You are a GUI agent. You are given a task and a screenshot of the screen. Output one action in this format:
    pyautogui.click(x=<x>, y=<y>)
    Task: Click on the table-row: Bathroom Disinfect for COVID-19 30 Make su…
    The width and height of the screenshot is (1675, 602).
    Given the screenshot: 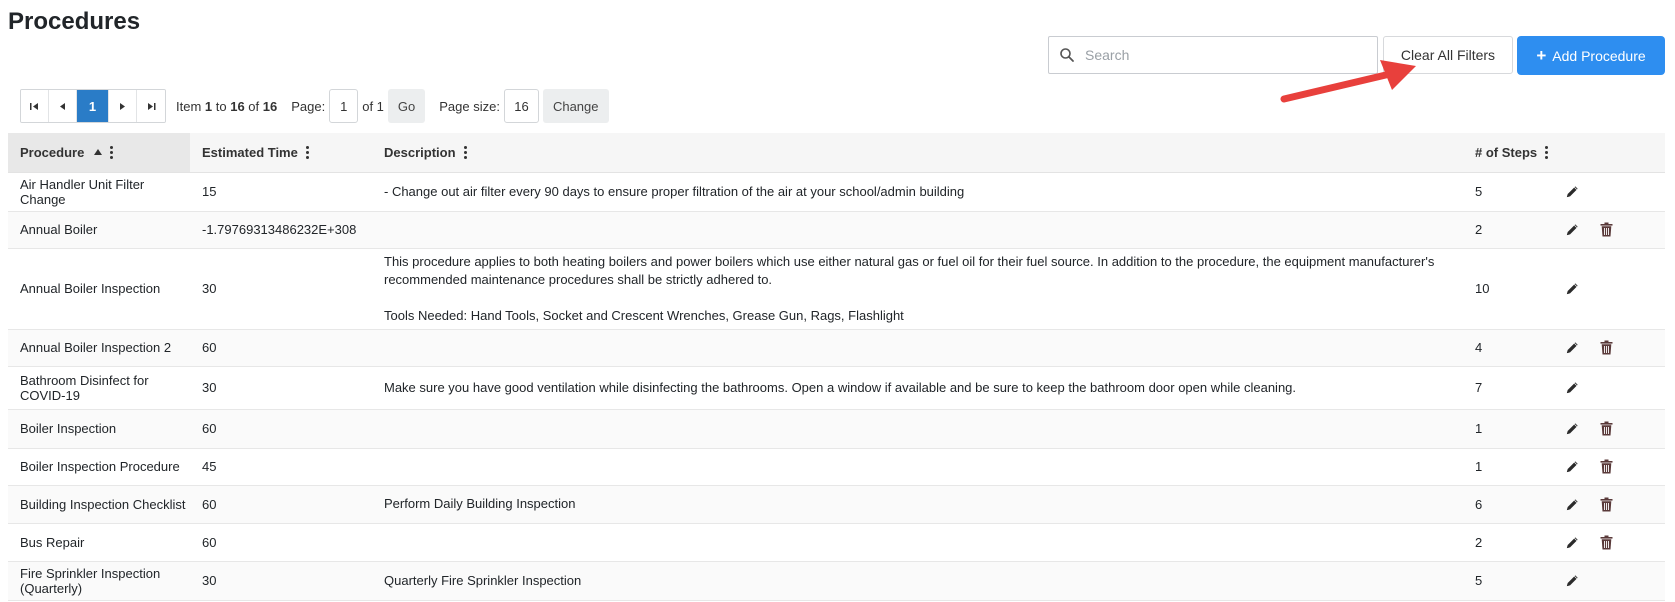 What is the action you would take?
    pyautogui.click(x=836, y=388)
    